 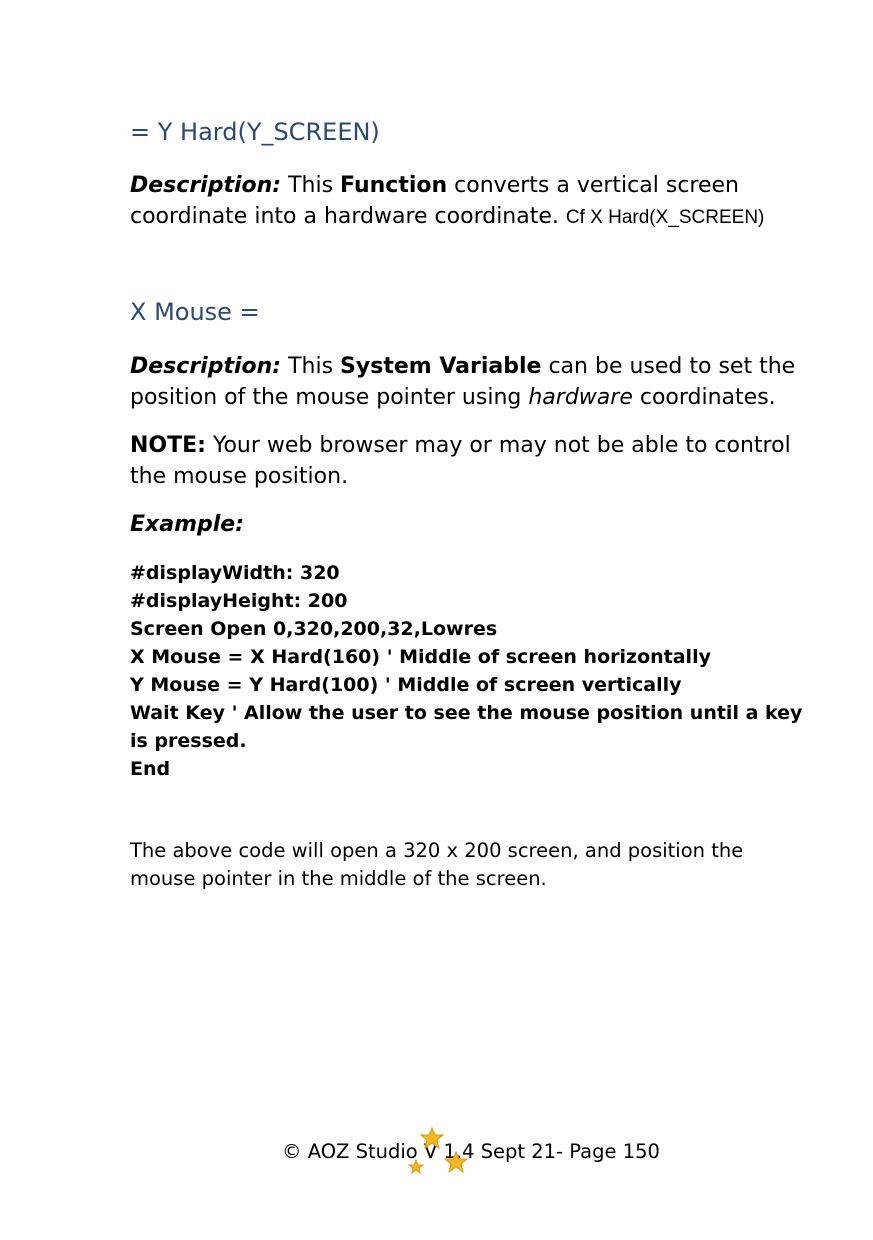 What do you see at coordinates (394, 185) in the screenshot?
I see `yhard-desc-bold: Function` at bounding box center [394, 185].